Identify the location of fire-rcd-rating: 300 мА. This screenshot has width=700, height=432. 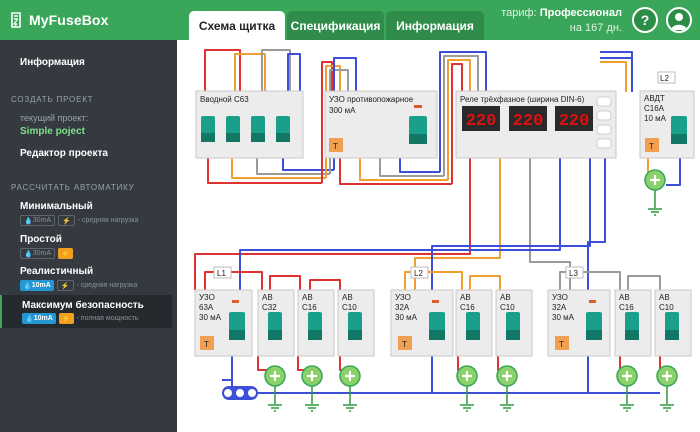
(342, 110).